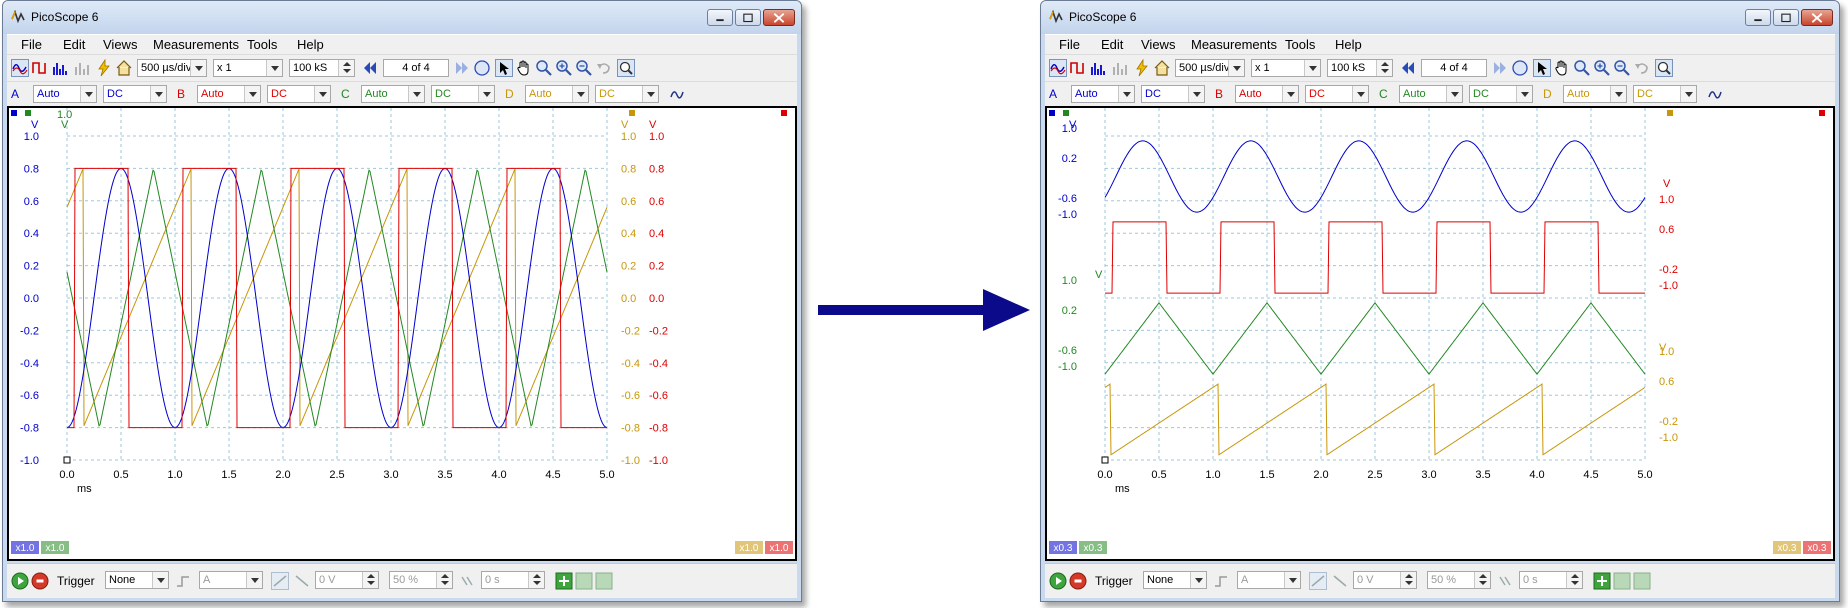 This screenshot has width=1848, height=608. Describe the element at coordinates (31, 299) in the screenshot. I see `y-axis-tick-label-a: 0.0` at that location.